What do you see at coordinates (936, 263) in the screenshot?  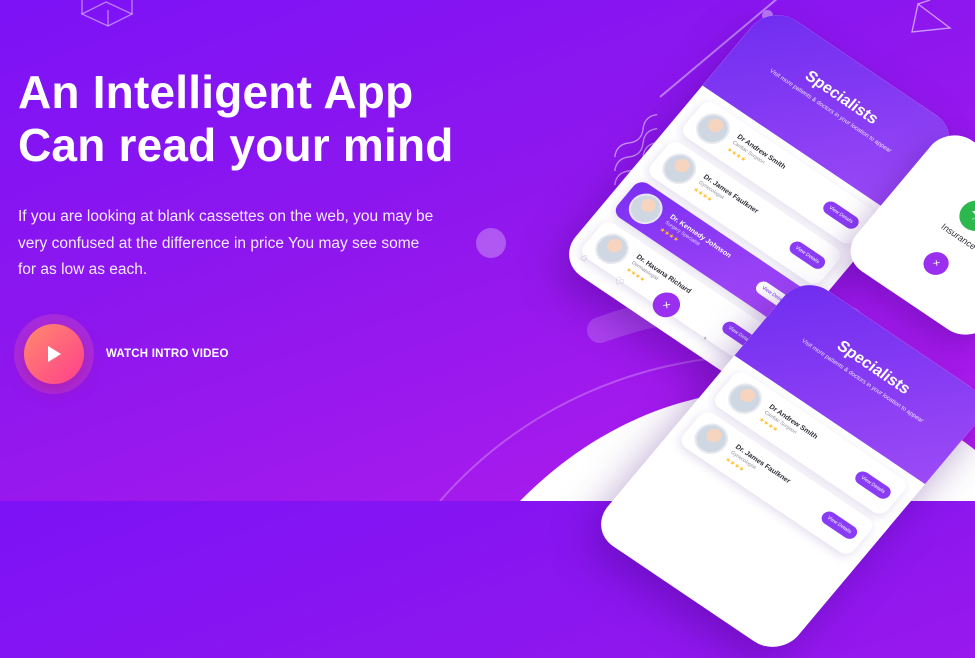 I see `close-icon: ×` at bounding box center [936, 263].